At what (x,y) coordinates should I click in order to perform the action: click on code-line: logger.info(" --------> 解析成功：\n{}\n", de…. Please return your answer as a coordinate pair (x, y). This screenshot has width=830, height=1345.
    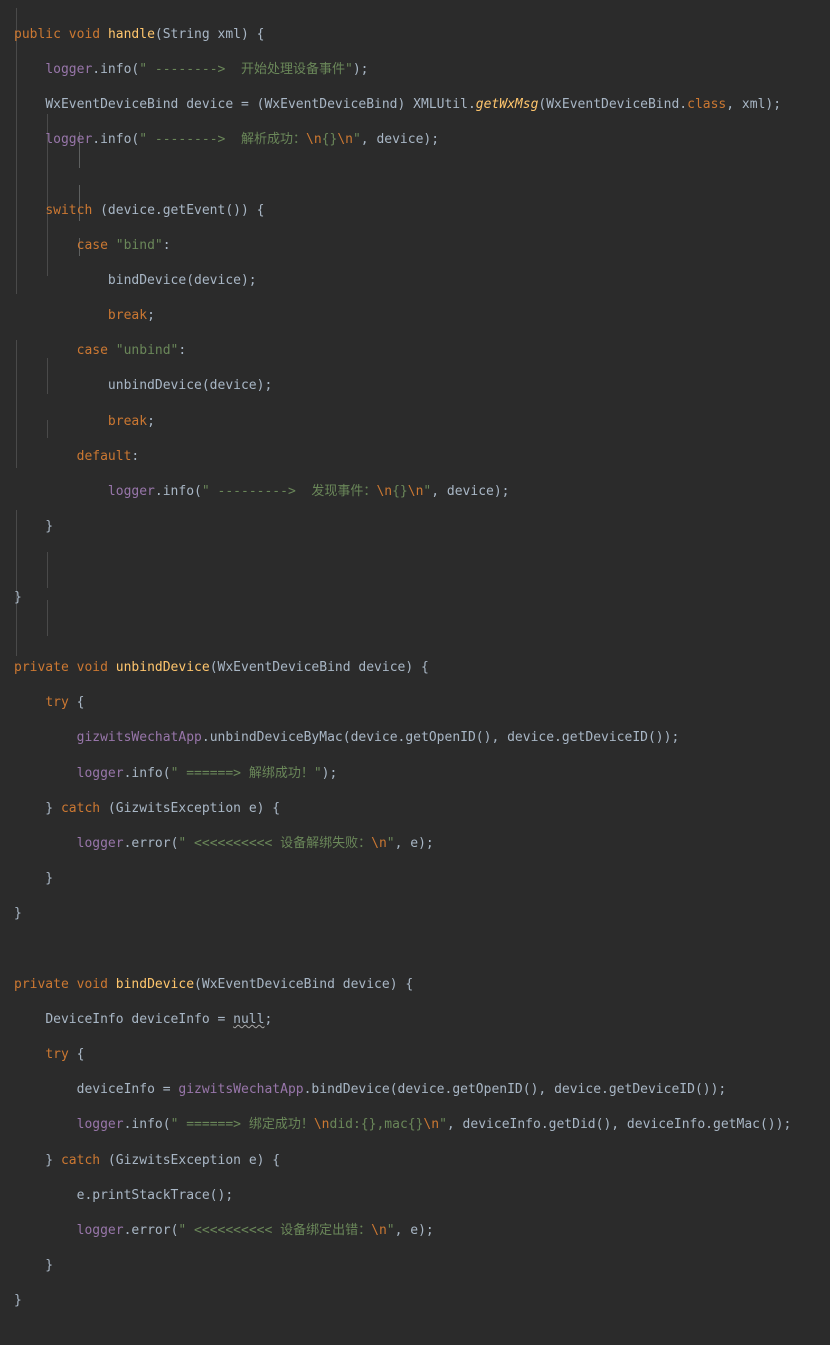
    Looking at the image, I should click on (242, 140).